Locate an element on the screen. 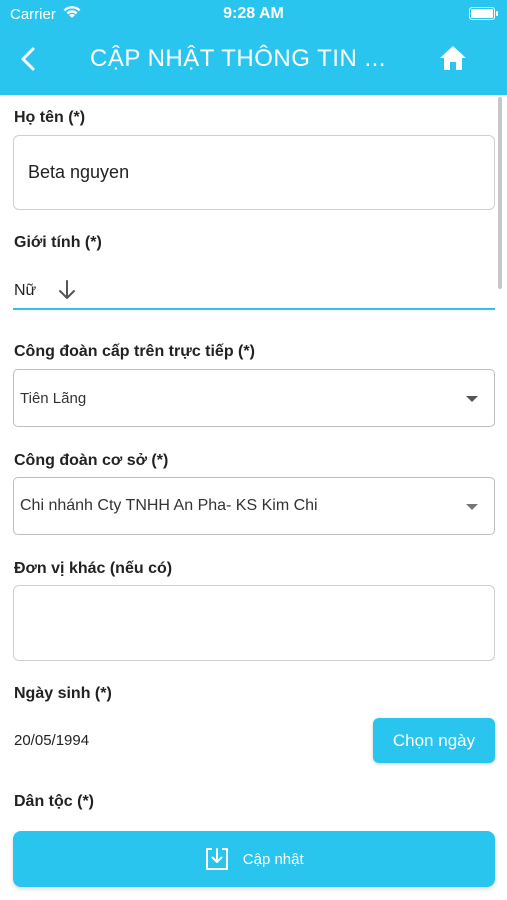 This screenshot has width=507, height=900. pick-date-button: Chọn ngày is located at coordinates (434, 740).